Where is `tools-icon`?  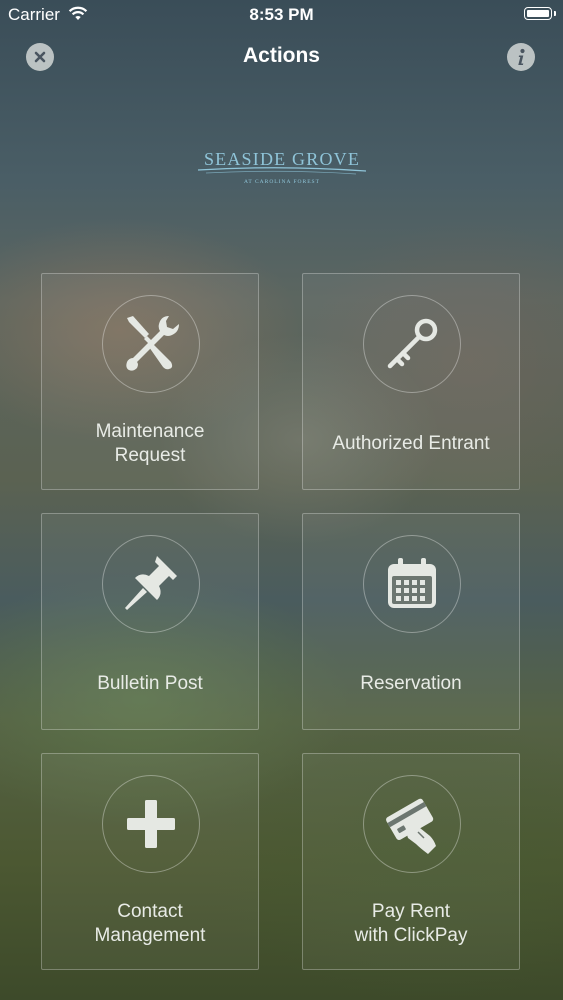 tools-icon is located at coordinates (152, 343).